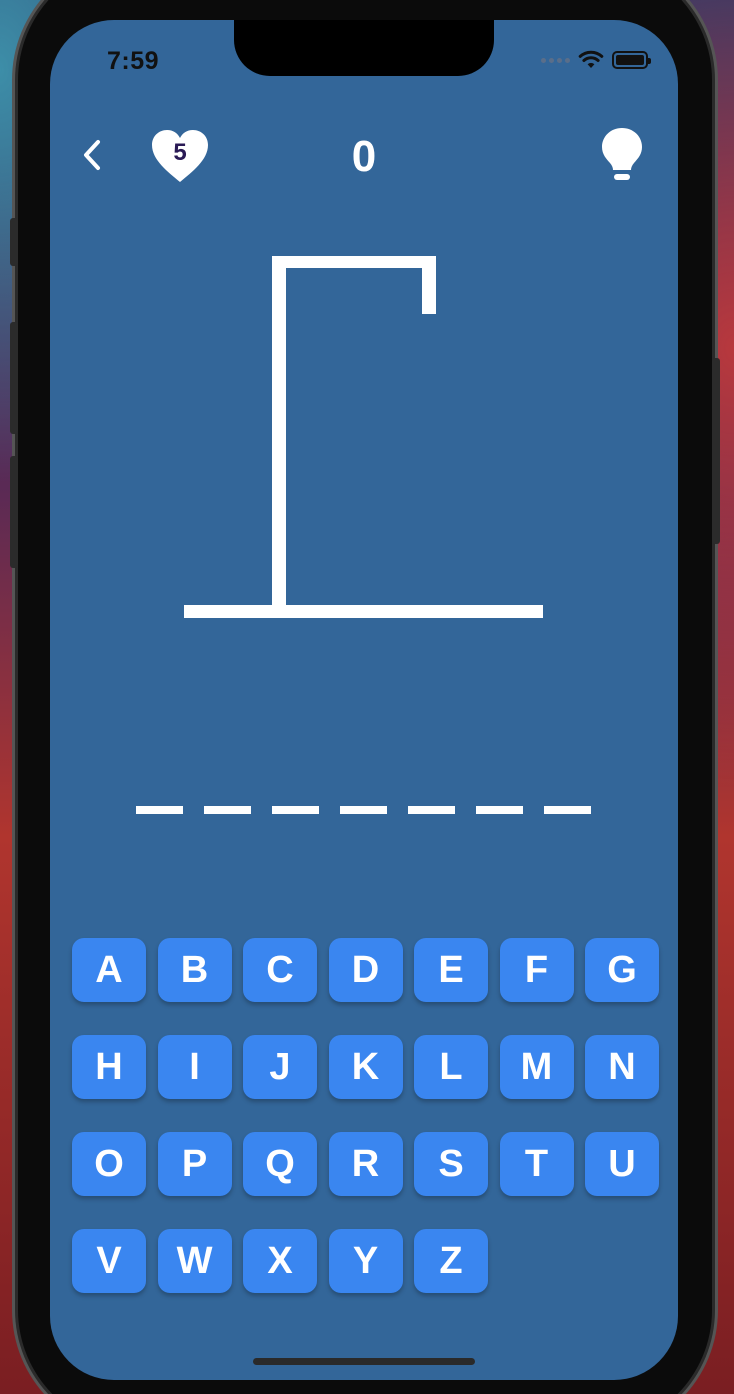  What do you see at coordinates (365, 970) in the screenshot?
I see `key-d: D` at bounding box center [365, 970].